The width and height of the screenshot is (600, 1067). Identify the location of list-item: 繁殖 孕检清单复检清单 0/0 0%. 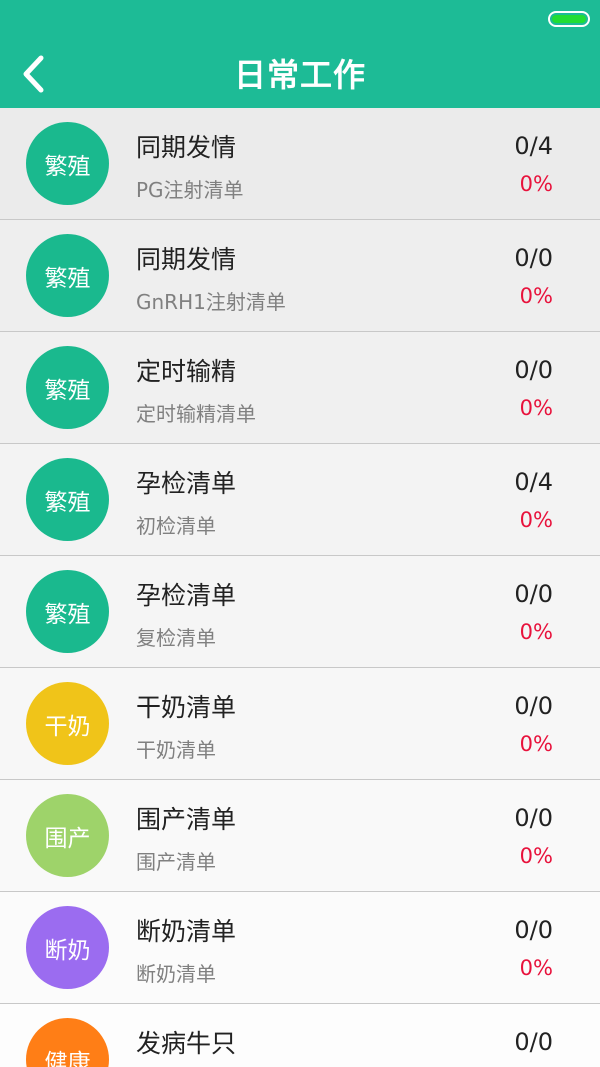
(300, 612).